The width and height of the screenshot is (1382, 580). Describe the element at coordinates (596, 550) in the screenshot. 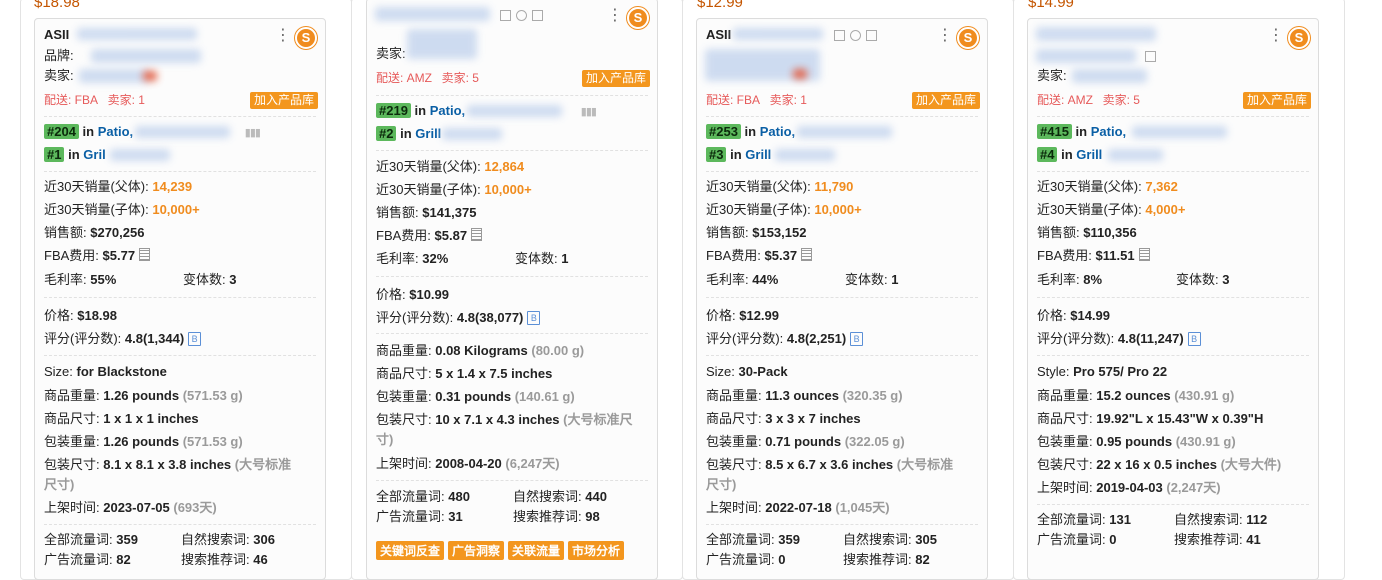

I see `market-analysis-button: 市场分析` at that location.